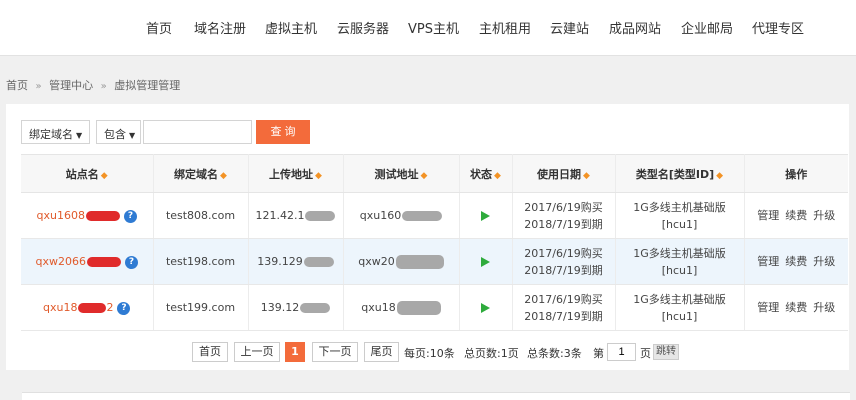  What do you see at coordinates (159, 27) in the screenshot?
I see `nav-home: 首页` at bounding box center [159, 27].